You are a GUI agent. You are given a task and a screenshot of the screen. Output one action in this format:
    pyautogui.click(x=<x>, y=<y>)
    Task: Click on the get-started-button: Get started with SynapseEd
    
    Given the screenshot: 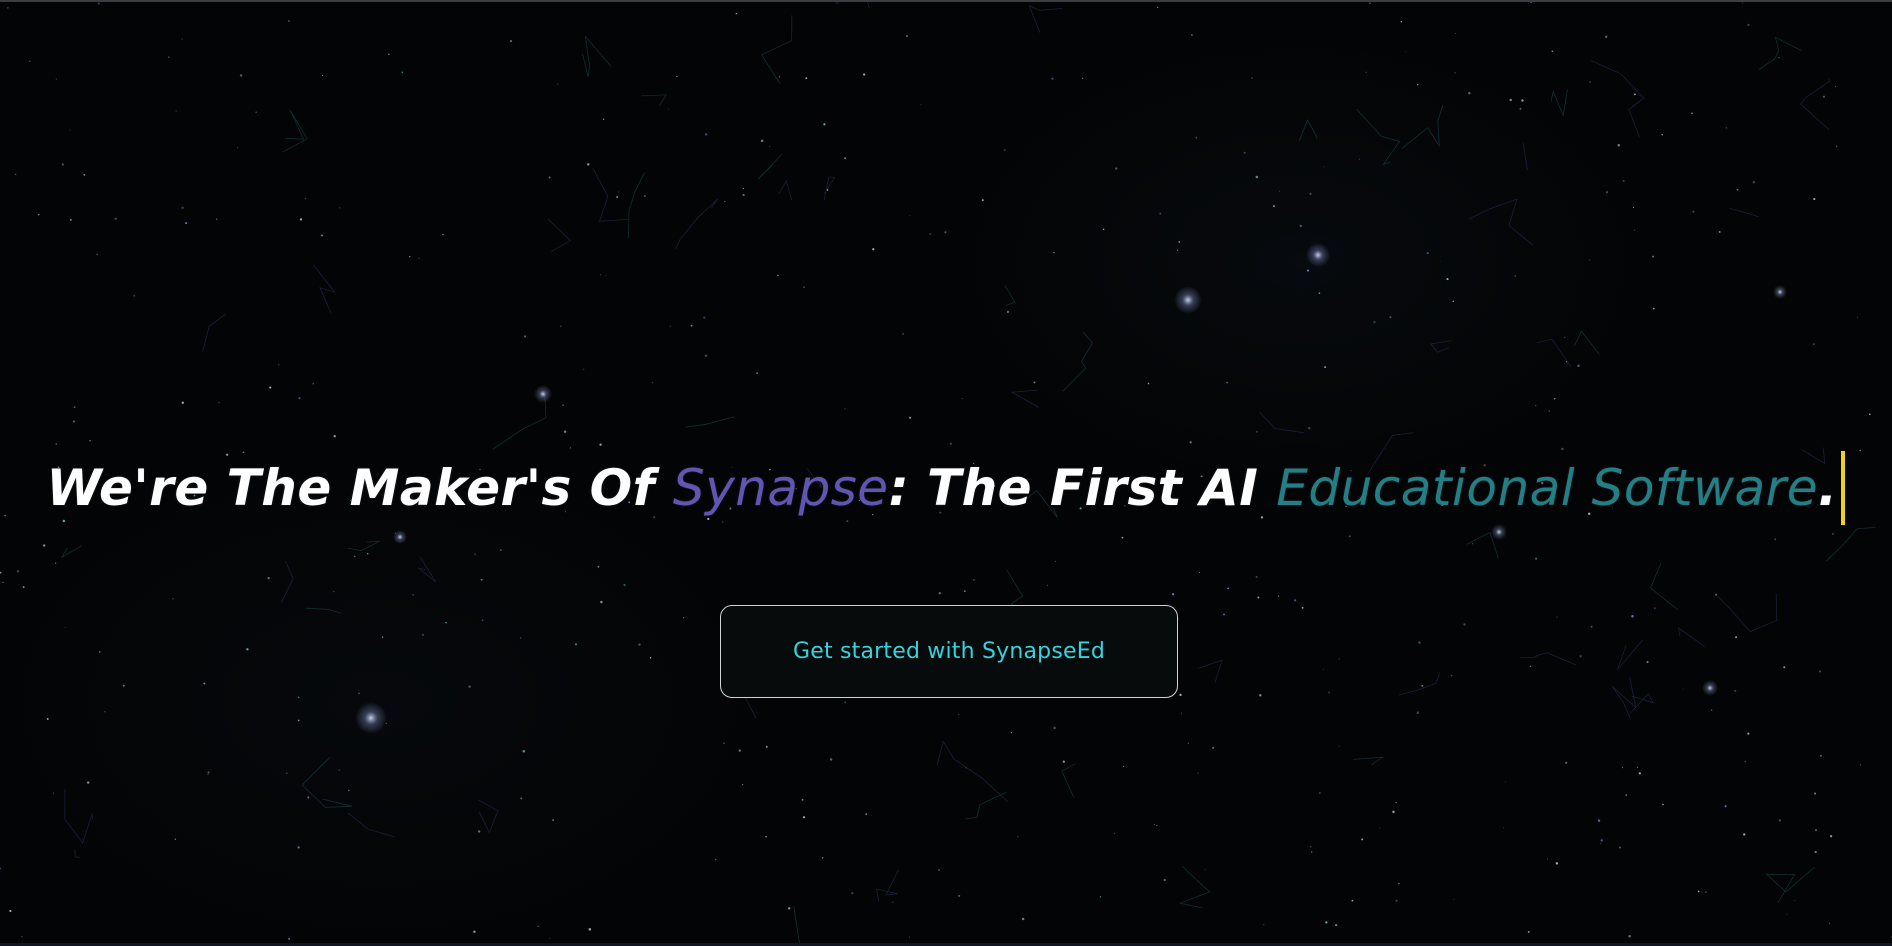 What is the action you would take?
    pyautogui.click(x=949, y=651)
    